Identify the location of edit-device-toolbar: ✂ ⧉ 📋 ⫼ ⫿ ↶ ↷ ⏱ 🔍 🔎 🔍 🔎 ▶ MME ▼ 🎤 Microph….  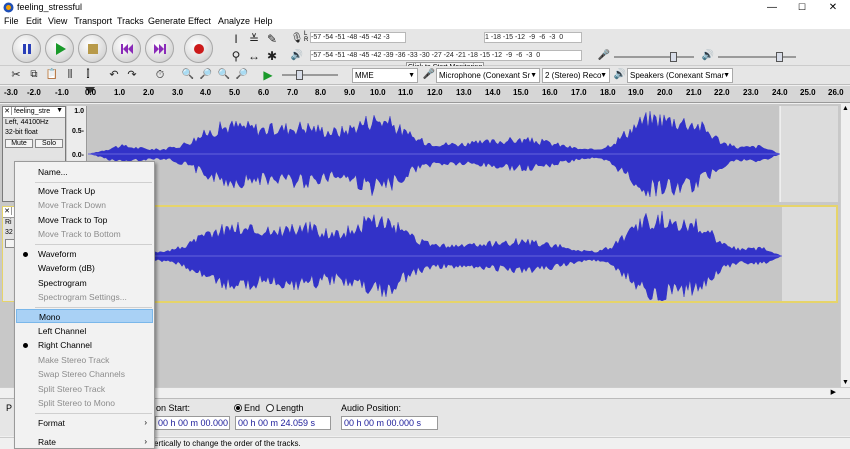
(425, 75).